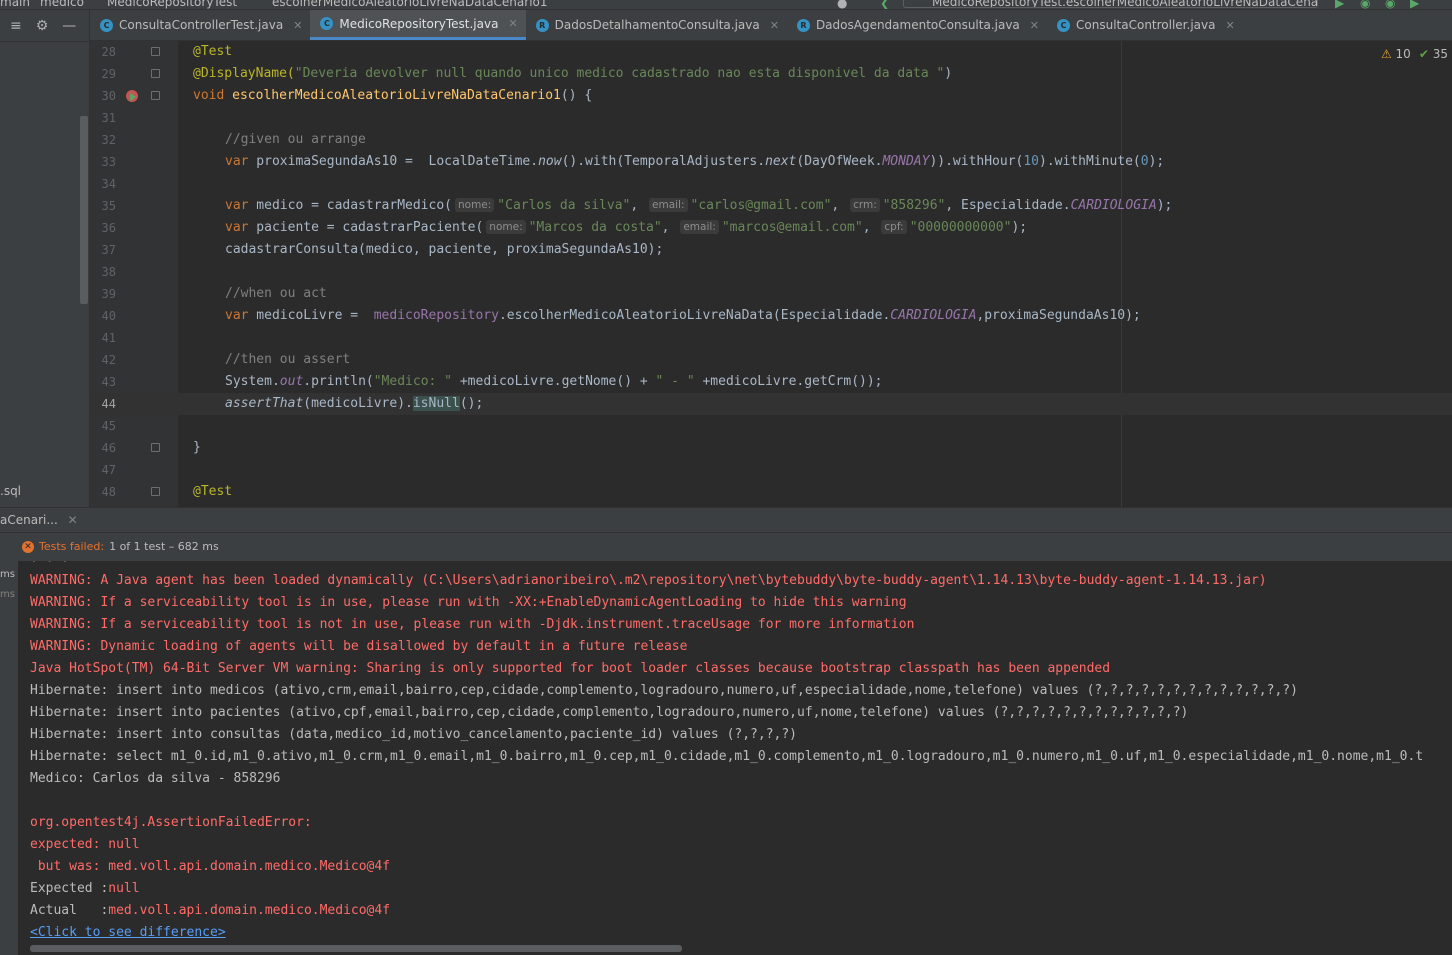  I want to click on line-number: 38, so click(108, 272).